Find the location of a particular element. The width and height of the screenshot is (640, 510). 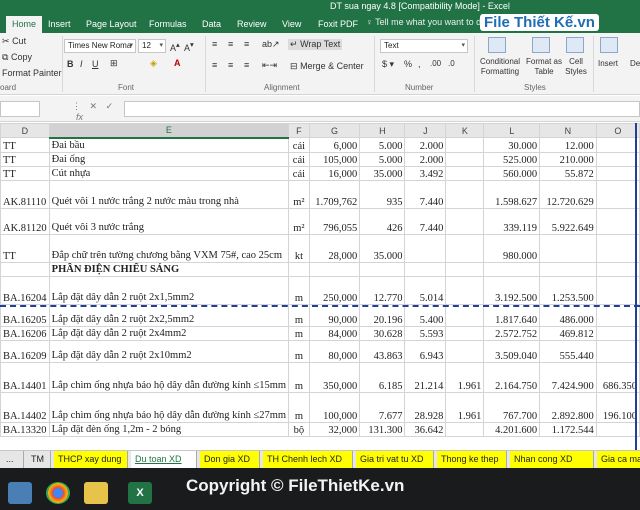

sheet-tab: TH Chenh lech XD is located at coordinates (308, 459).